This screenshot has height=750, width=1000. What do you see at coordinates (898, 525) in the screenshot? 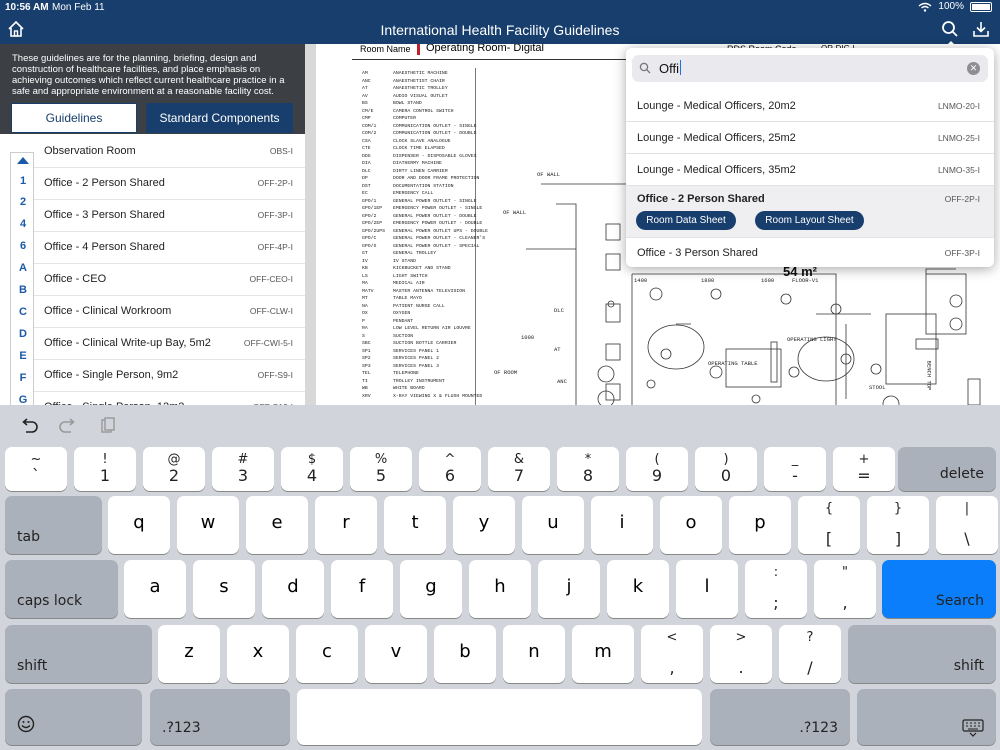
I see `key: }]` at bounding box center [898, 525].